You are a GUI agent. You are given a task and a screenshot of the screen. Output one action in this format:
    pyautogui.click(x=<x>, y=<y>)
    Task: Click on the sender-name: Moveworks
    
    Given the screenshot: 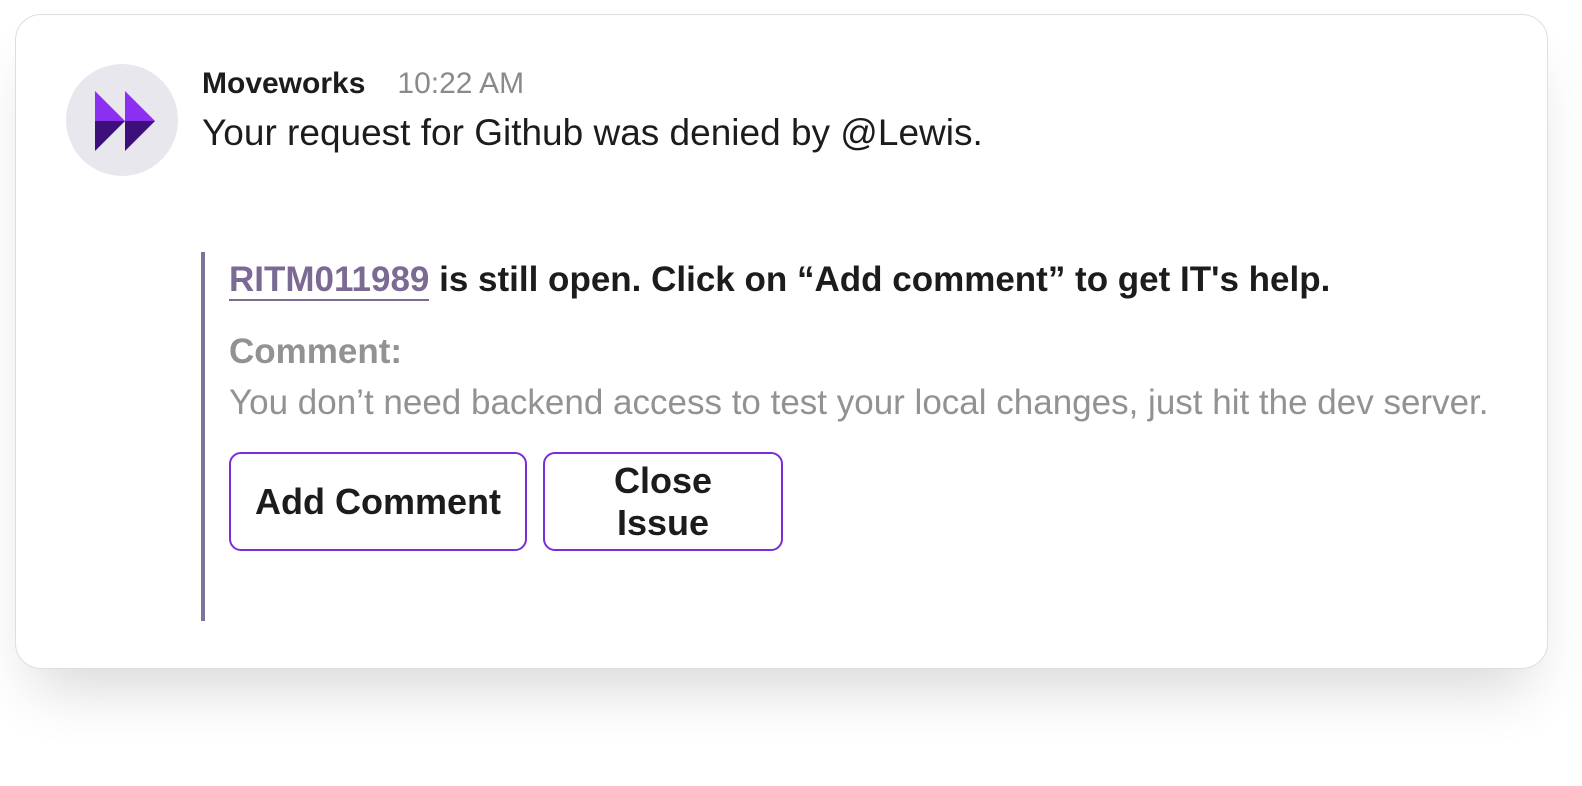 What is the action you would take?
    pyautogui.click(x=283, y=84)
    